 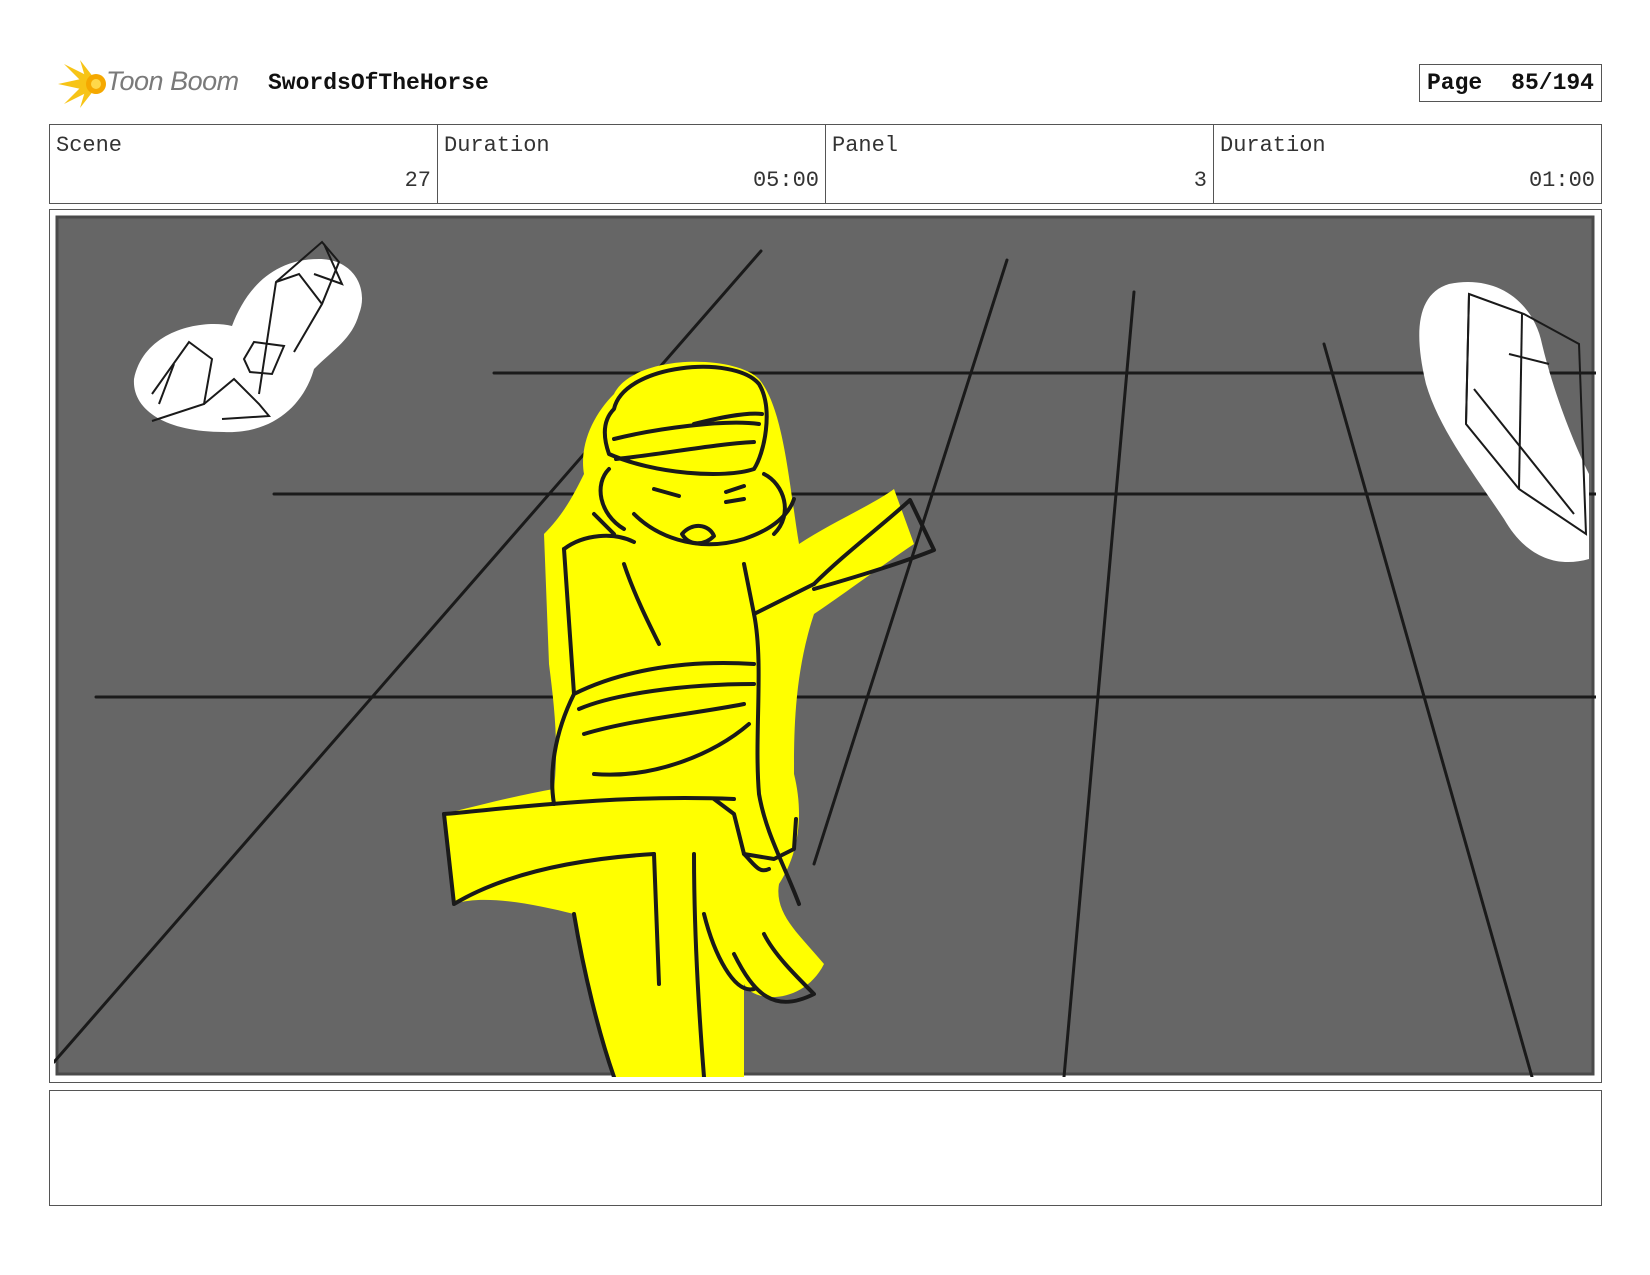 What do you see at coordinates (89, 145) in the screenshot?
I see `scene-label: Scene` at bounding box center [89, 145].